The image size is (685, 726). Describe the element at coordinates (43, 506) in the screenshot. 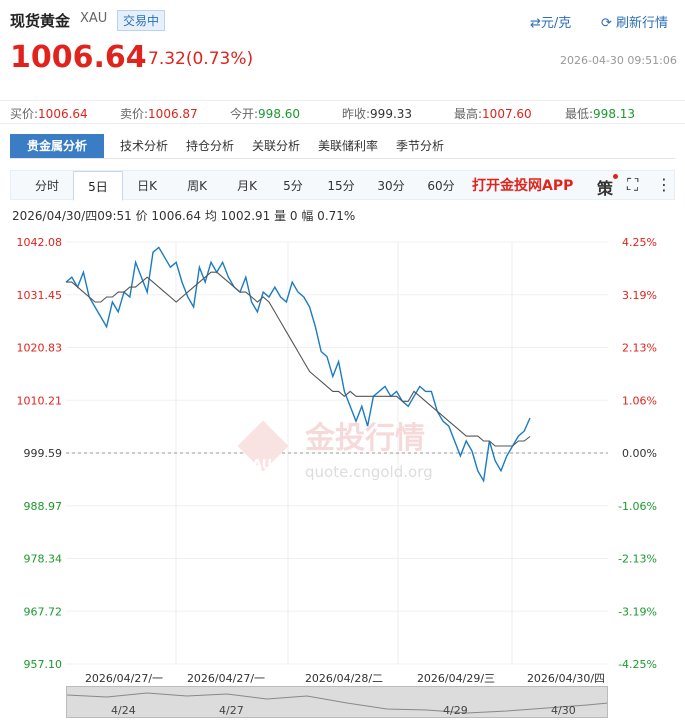

I see `y-tick-label-left: 988.97` at that location.